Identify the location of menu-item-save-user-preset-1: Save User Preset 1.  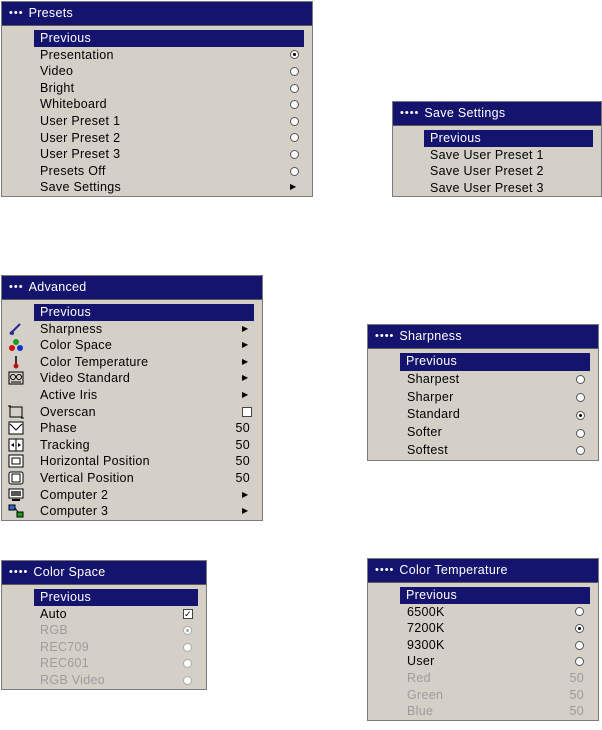
(497, 155).